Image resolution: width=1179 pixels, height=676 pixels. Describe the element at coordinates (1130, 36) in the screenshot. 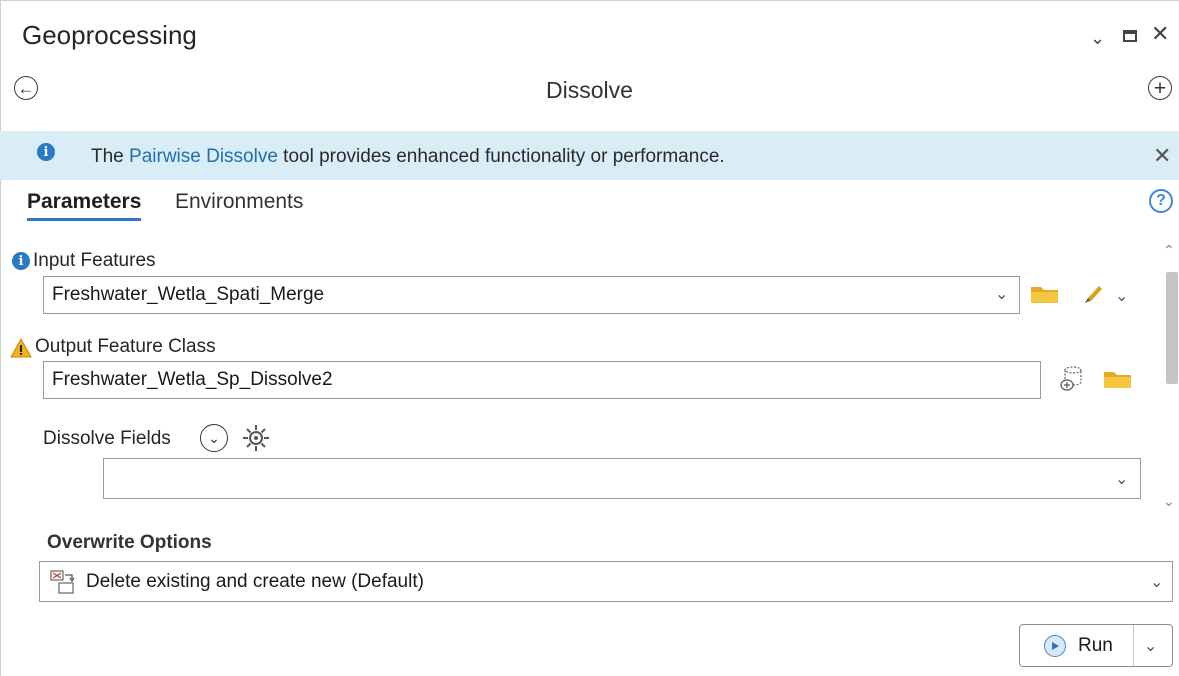

I see `maximize-icon` at that location.